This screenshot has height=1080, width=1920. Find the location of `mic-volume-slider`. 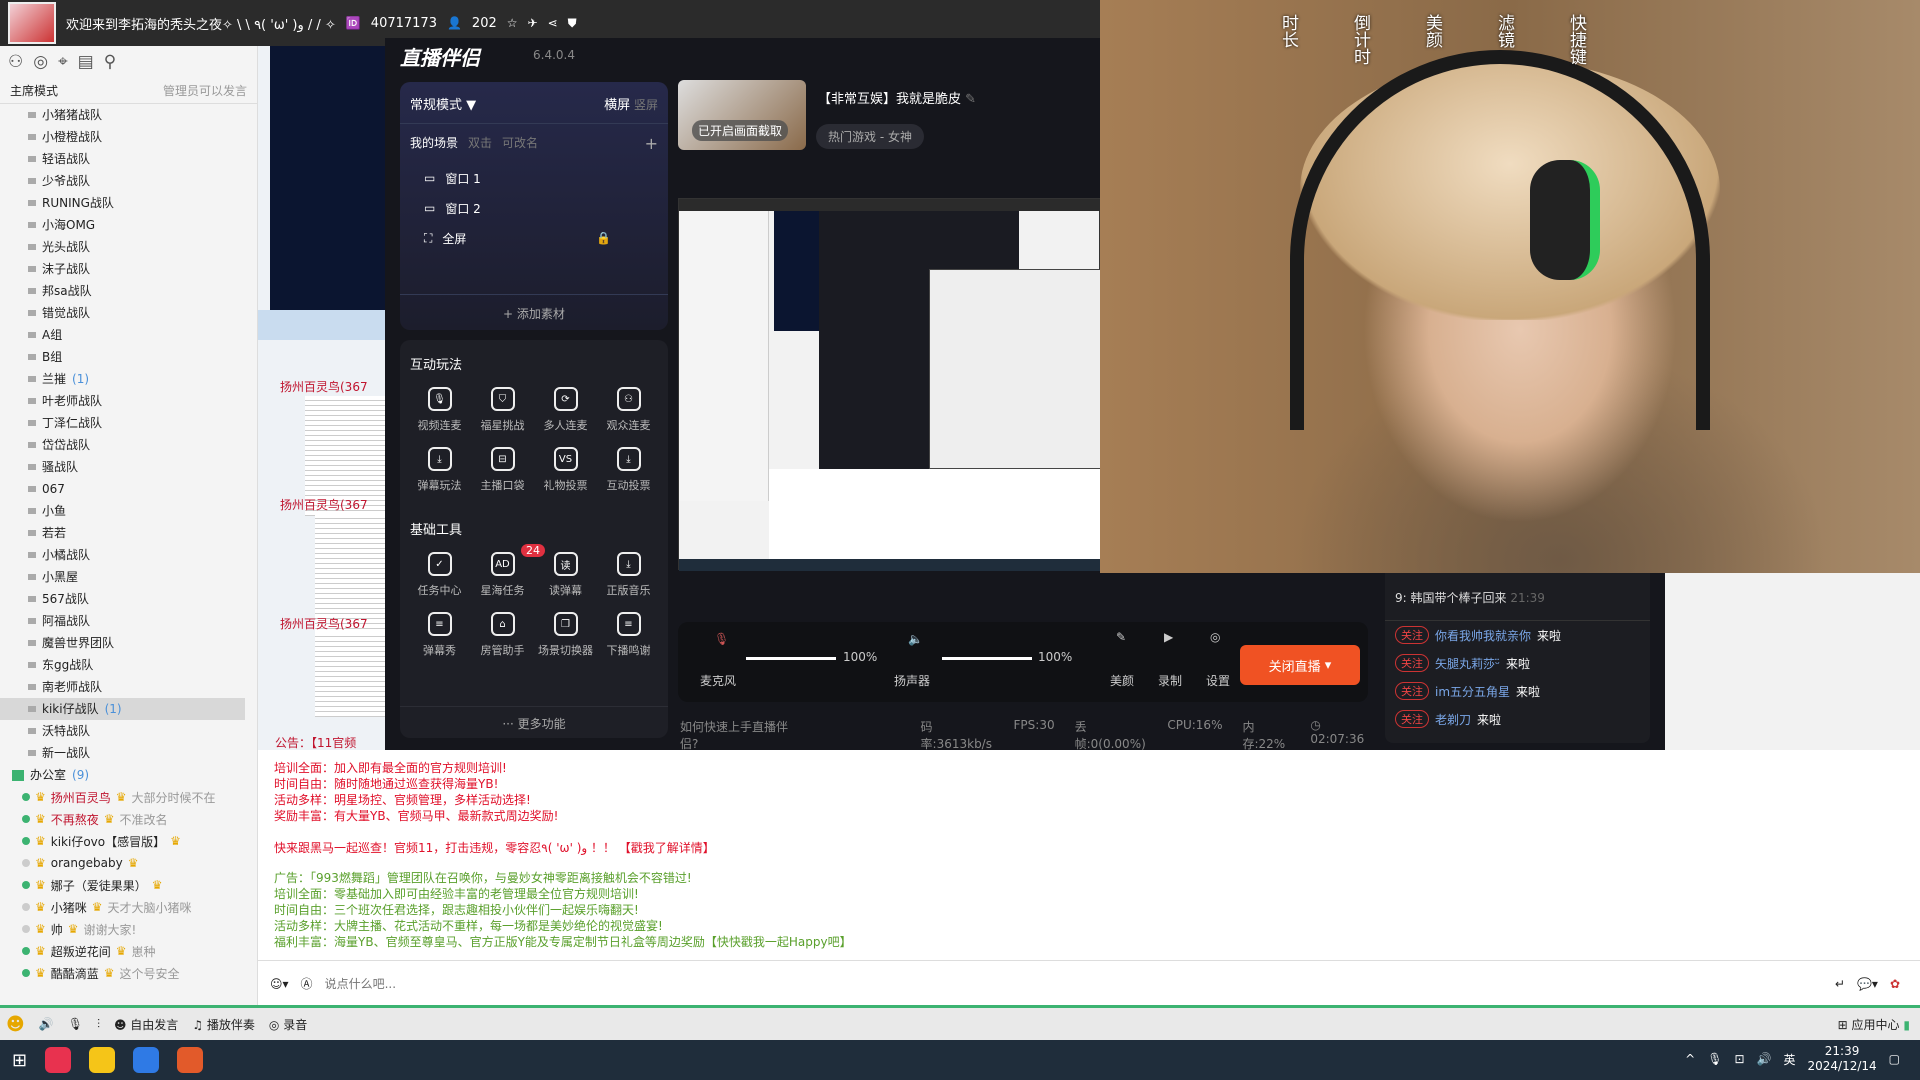

mic-volume-slider is located at coordinates (791, 658).